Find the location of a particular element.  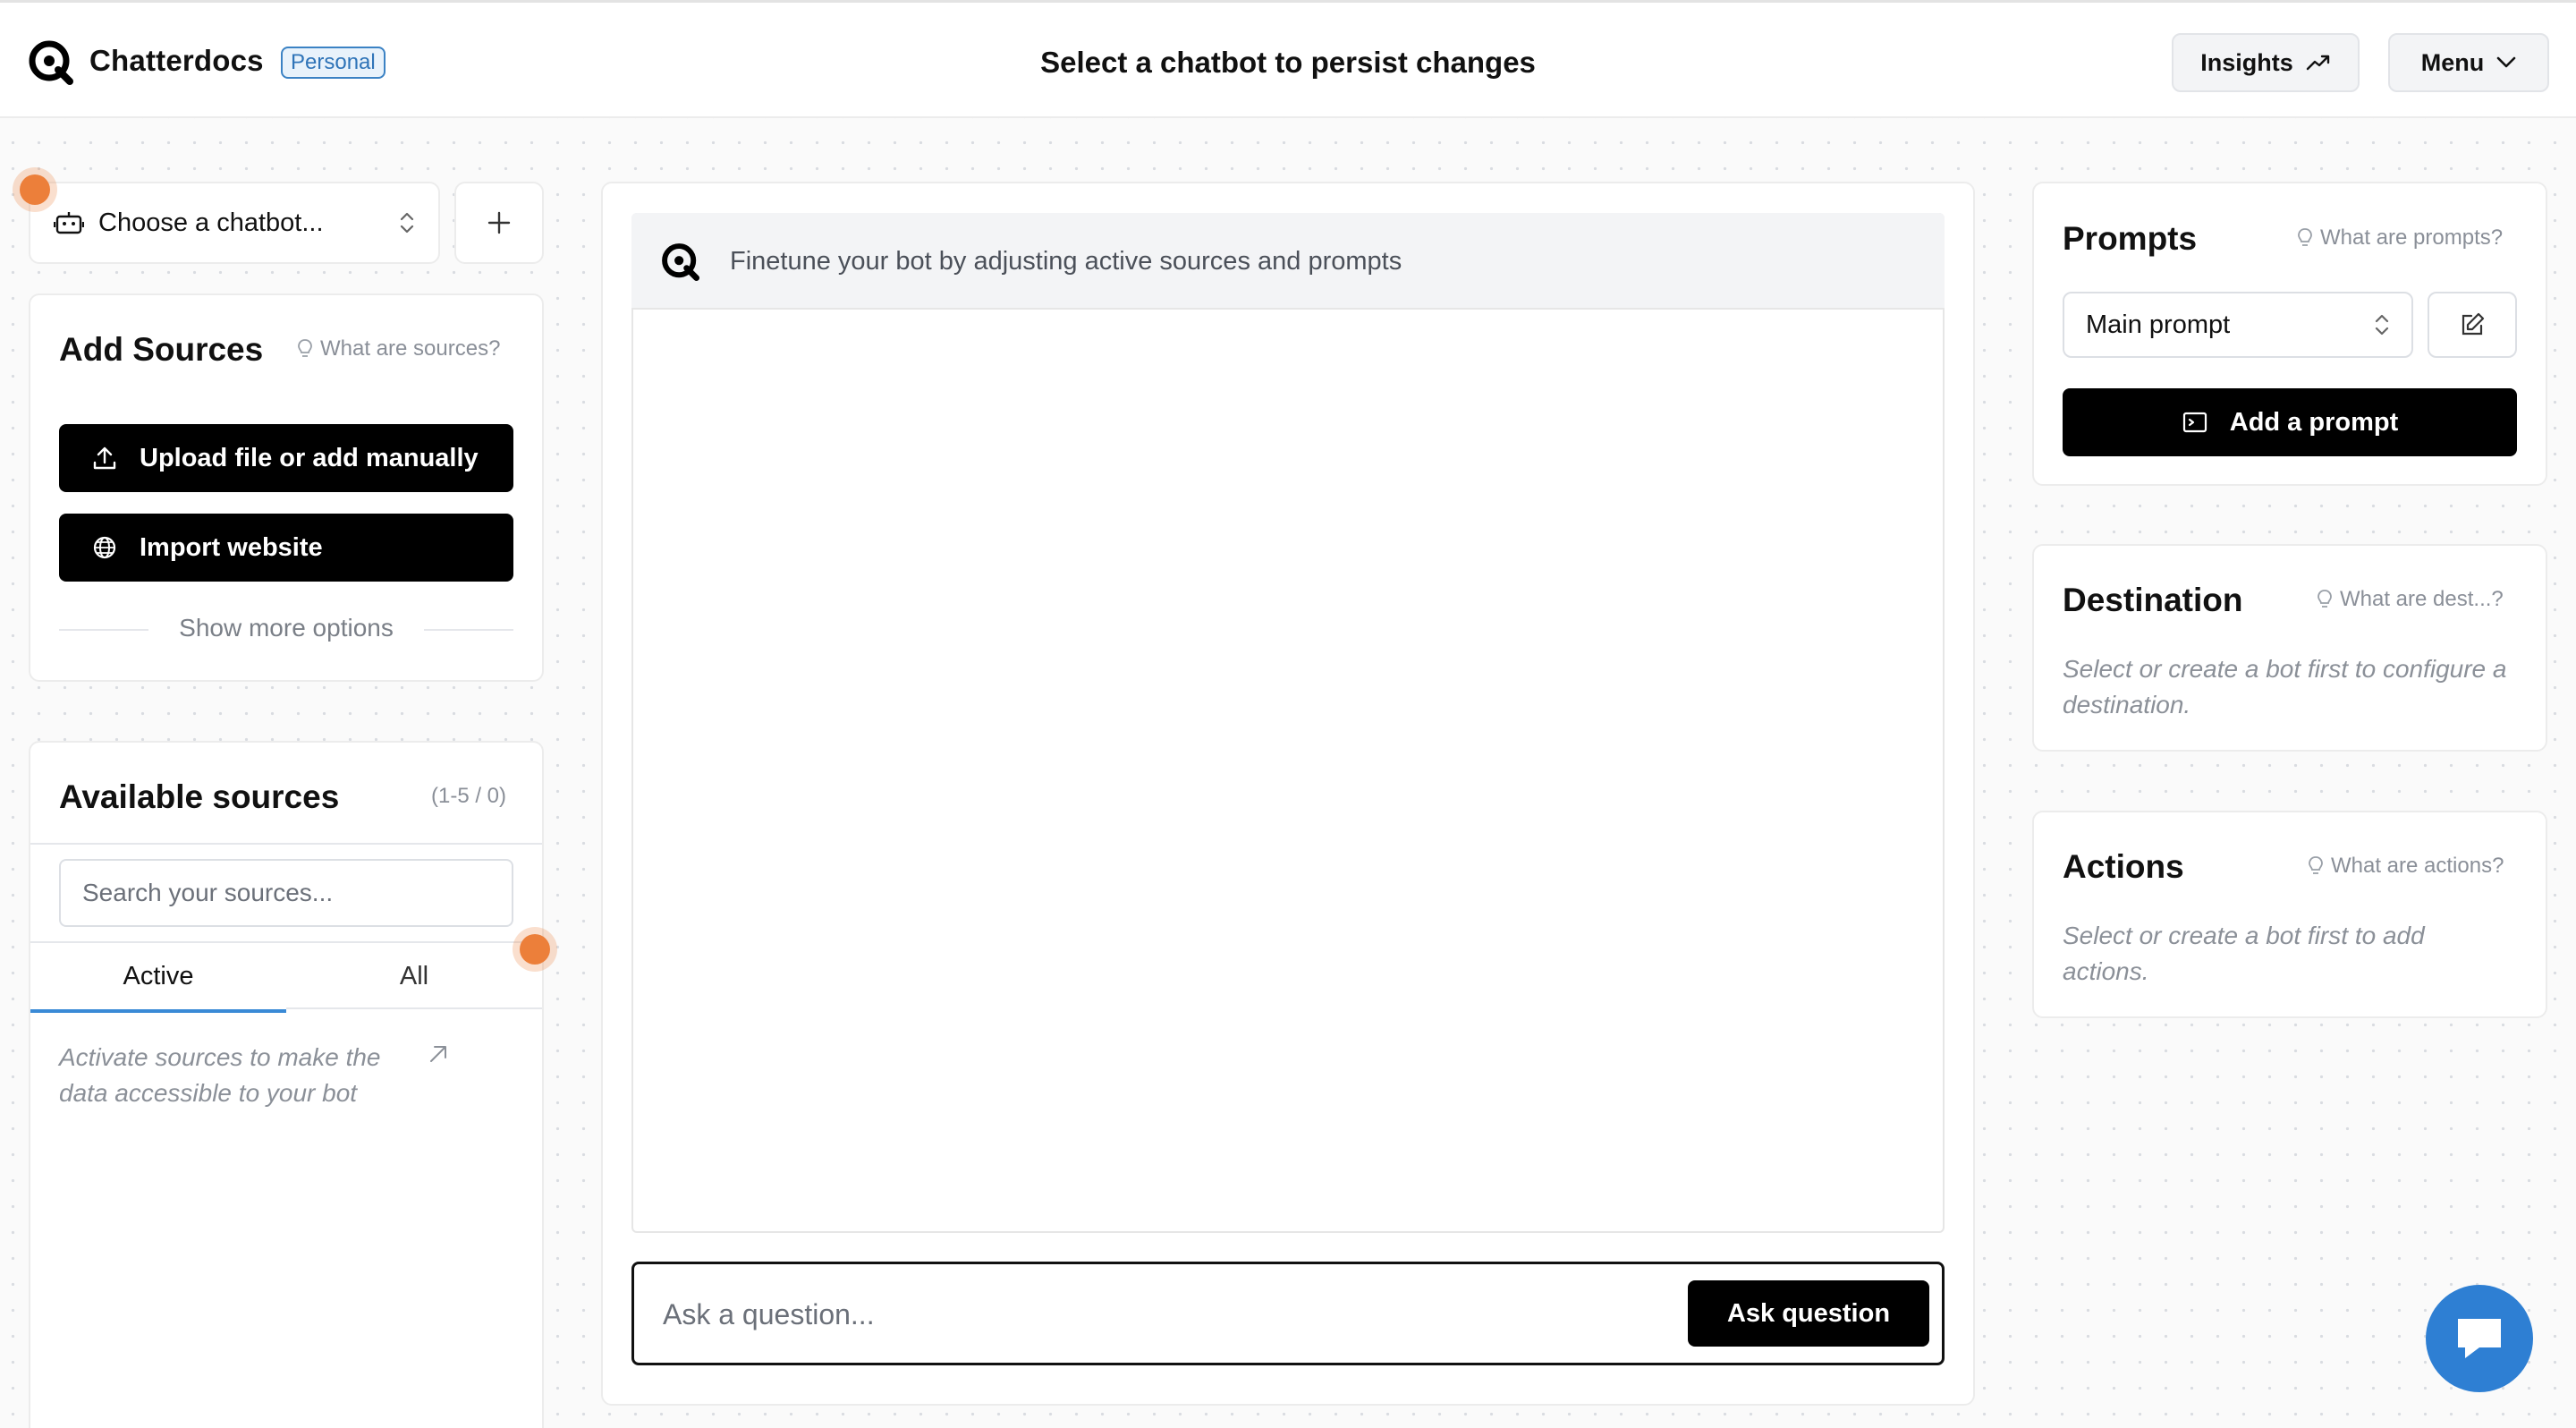

plus-icon is located at coordinates (499, 222).